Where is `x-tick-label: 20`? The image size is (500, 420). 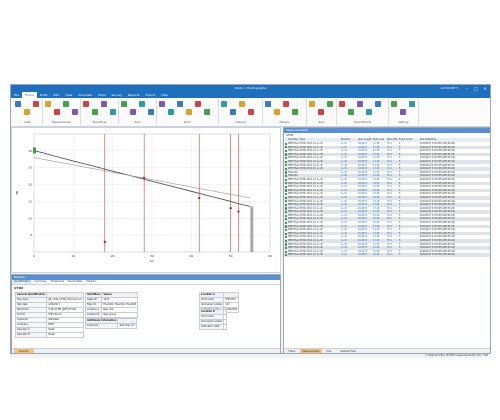 x-tick-label: 20 is located at coordinates (113, 256).